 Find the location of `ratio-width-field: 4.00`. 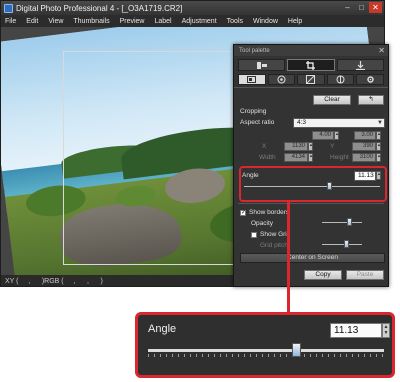

ratio-width-field: 4.00 is located at coordinates (323, 135).